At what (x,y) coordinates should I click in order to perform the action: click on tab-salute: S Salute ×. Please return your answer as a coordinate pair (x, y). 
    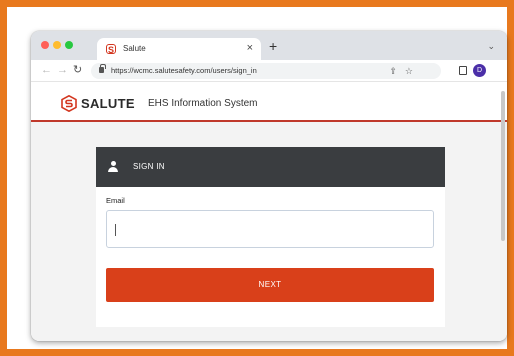
    Looking at the image, I should click on (179, 49).